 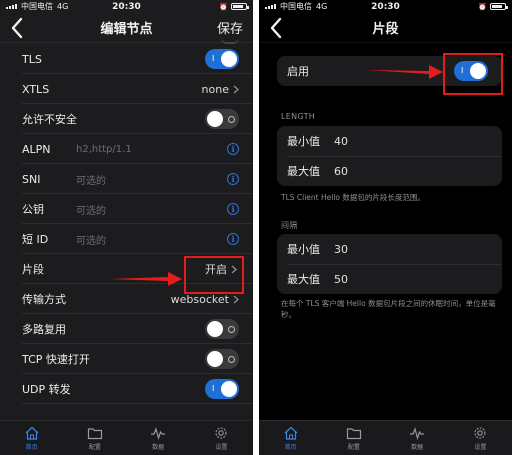 What do you see at coordinates (91, 179) in the screenshot?
I see `sni-input: 可选的` at bounding box center [91, 179].